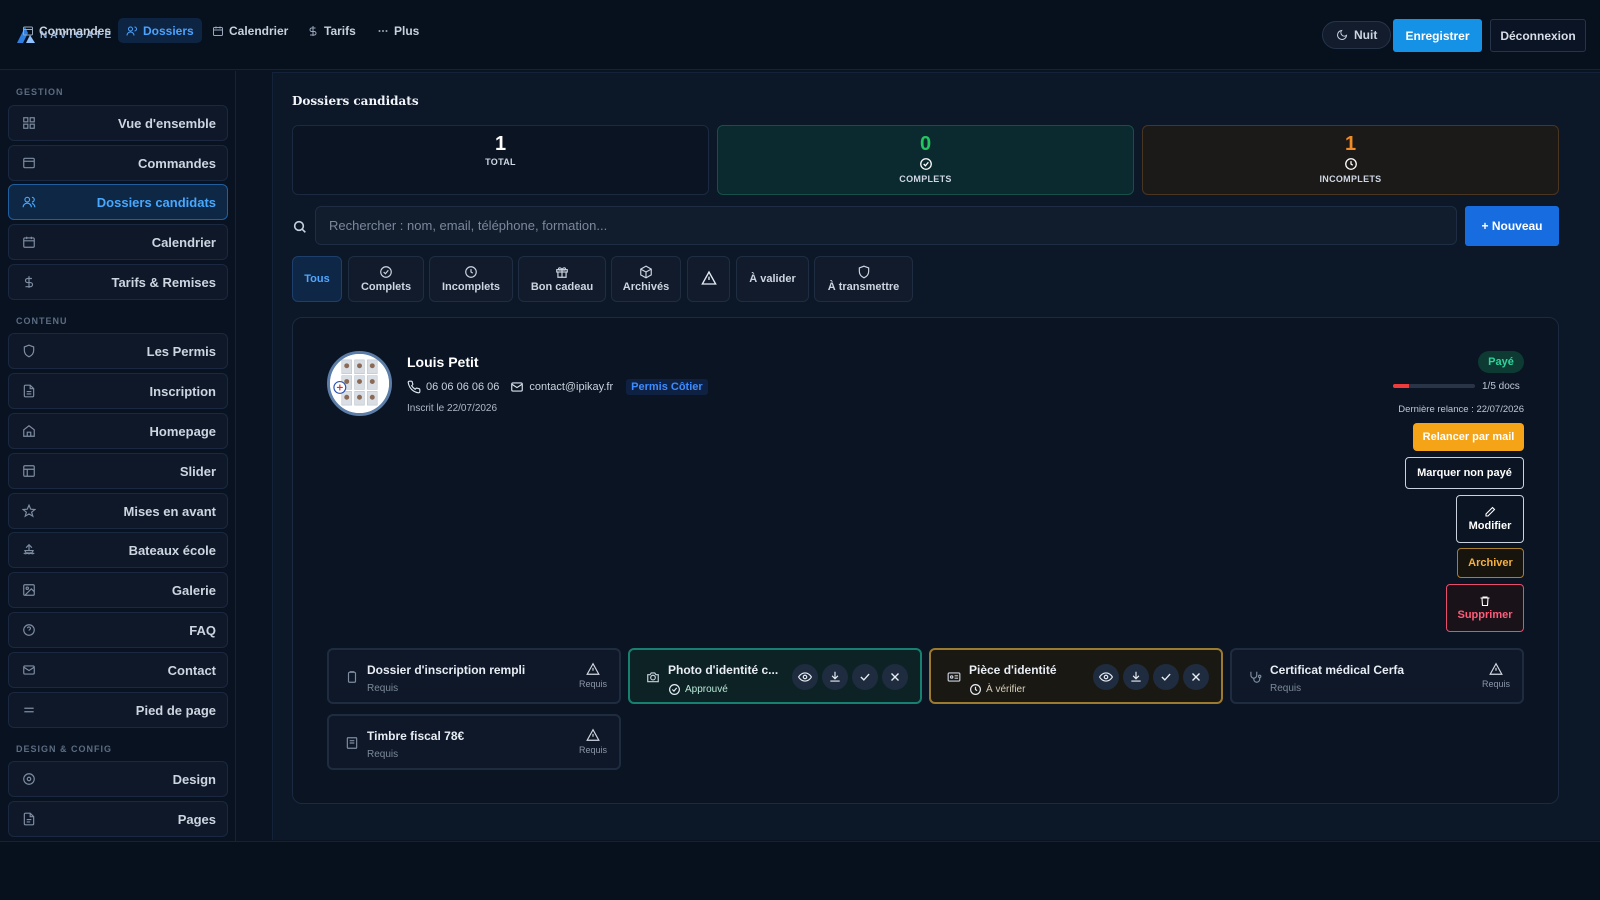 Image resolution: width=1600 pixels, height=900 pixels. Describe the element at coordinates (29, 590) in the screenshot. I see `image-icon` at that location.